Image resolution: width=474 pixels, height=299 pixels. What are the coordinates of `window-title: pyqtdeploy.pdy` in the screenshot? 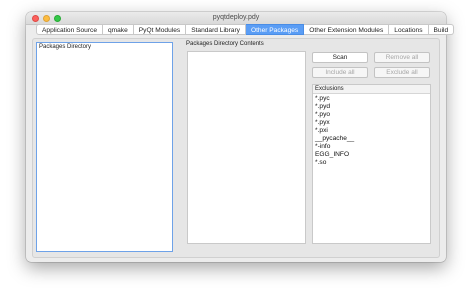 It's located at (236, 17).